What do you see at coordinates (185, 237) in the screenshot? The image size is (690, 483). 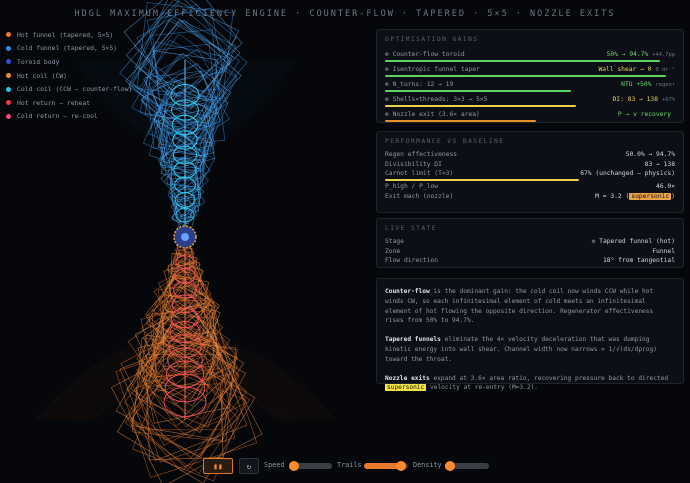 I see `throat-core-icon` at bounding box center [185, 237].